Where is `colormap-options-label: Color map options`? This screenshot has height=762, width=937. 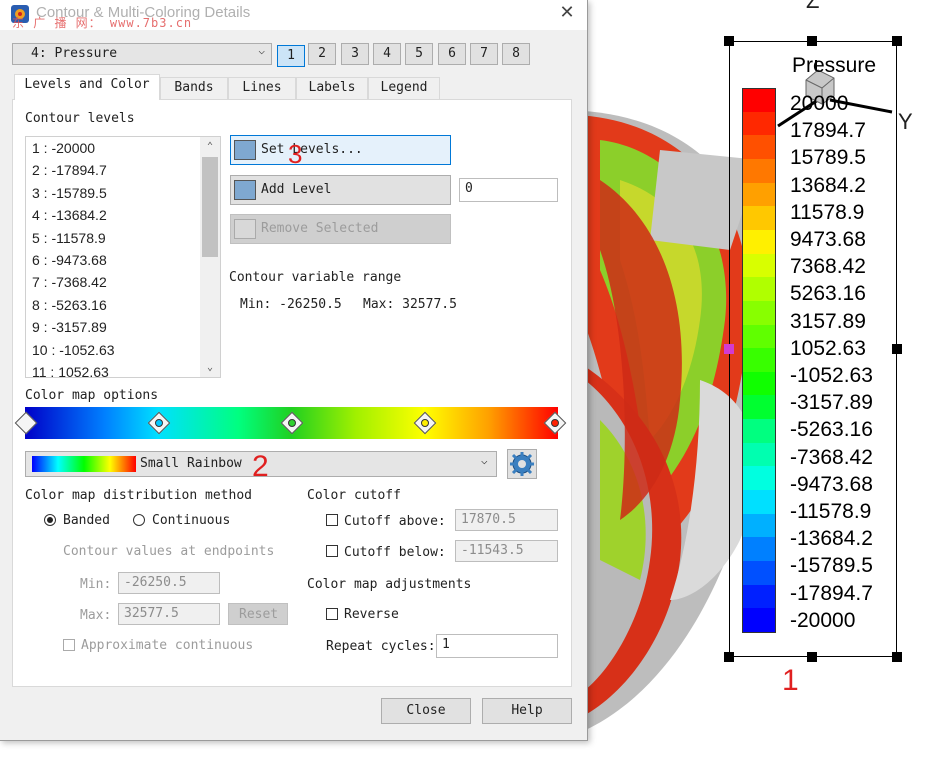 colormap-options-label: Color map options is located at coordinates (92, 395).